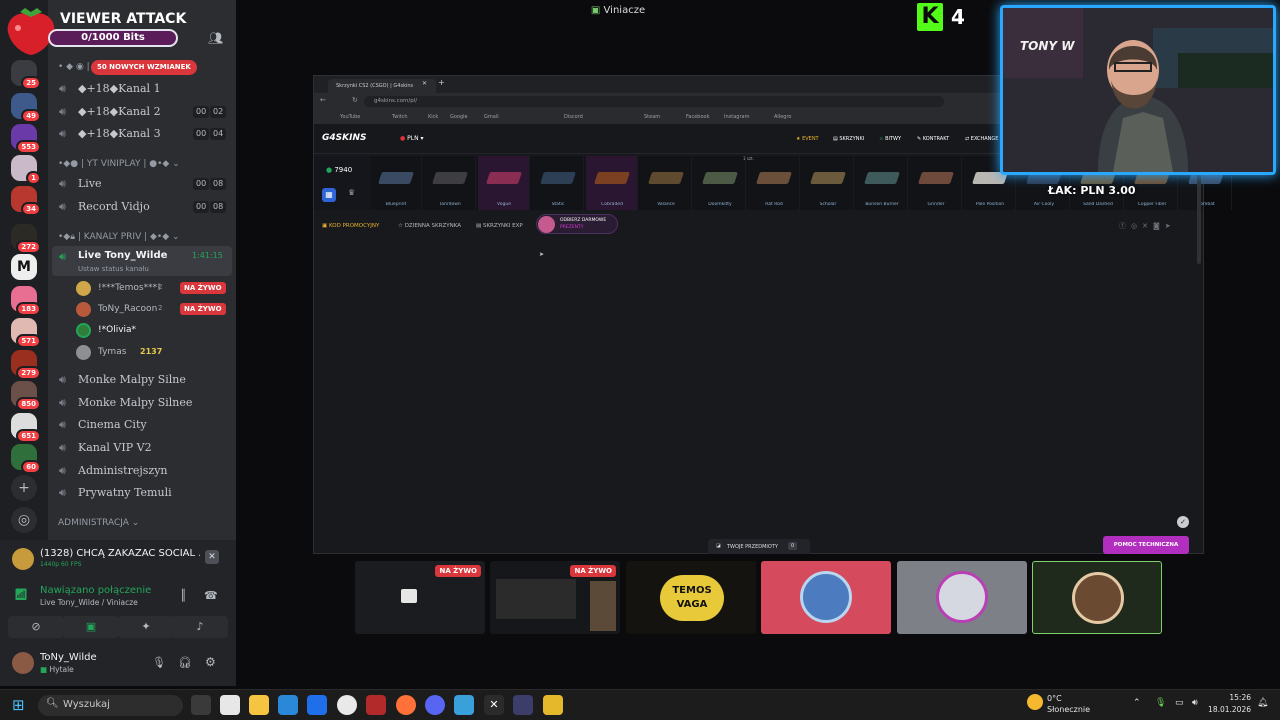  Describe the element at coordinates (26, 459) in the screenshot. I see `server-icon: 60` at that location.